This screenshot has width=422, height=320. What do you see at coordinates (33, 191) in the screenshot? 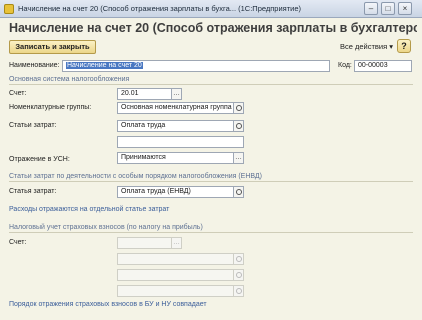
I see `envd-cost-label: Статья затрат:` at bounding box center [33, 191].